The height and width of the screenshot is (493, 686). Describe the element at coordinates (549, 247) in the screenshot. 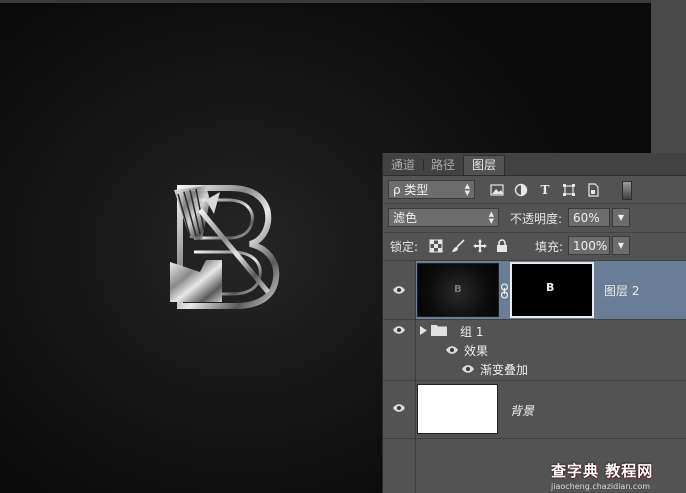

I see `fill-label: 填充:` at that location.